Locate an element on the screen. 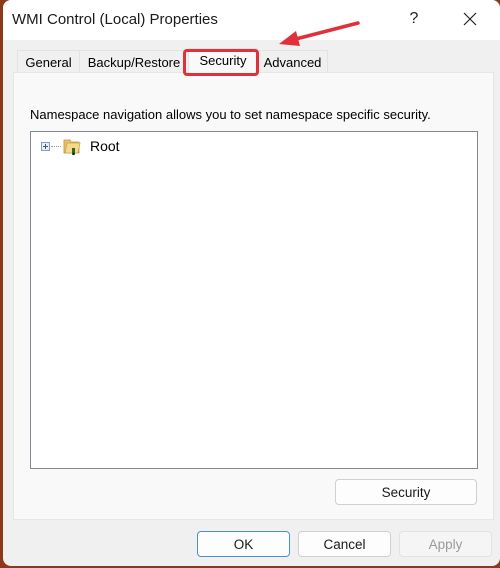  help-button: ? is located at coordinates (414, 19).